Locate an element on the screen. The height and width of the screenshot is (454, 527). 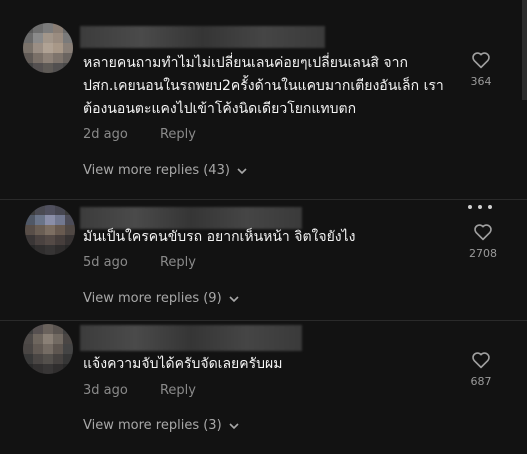
comment-meta: 2d ago Reply is located at coordinates (139, 134).